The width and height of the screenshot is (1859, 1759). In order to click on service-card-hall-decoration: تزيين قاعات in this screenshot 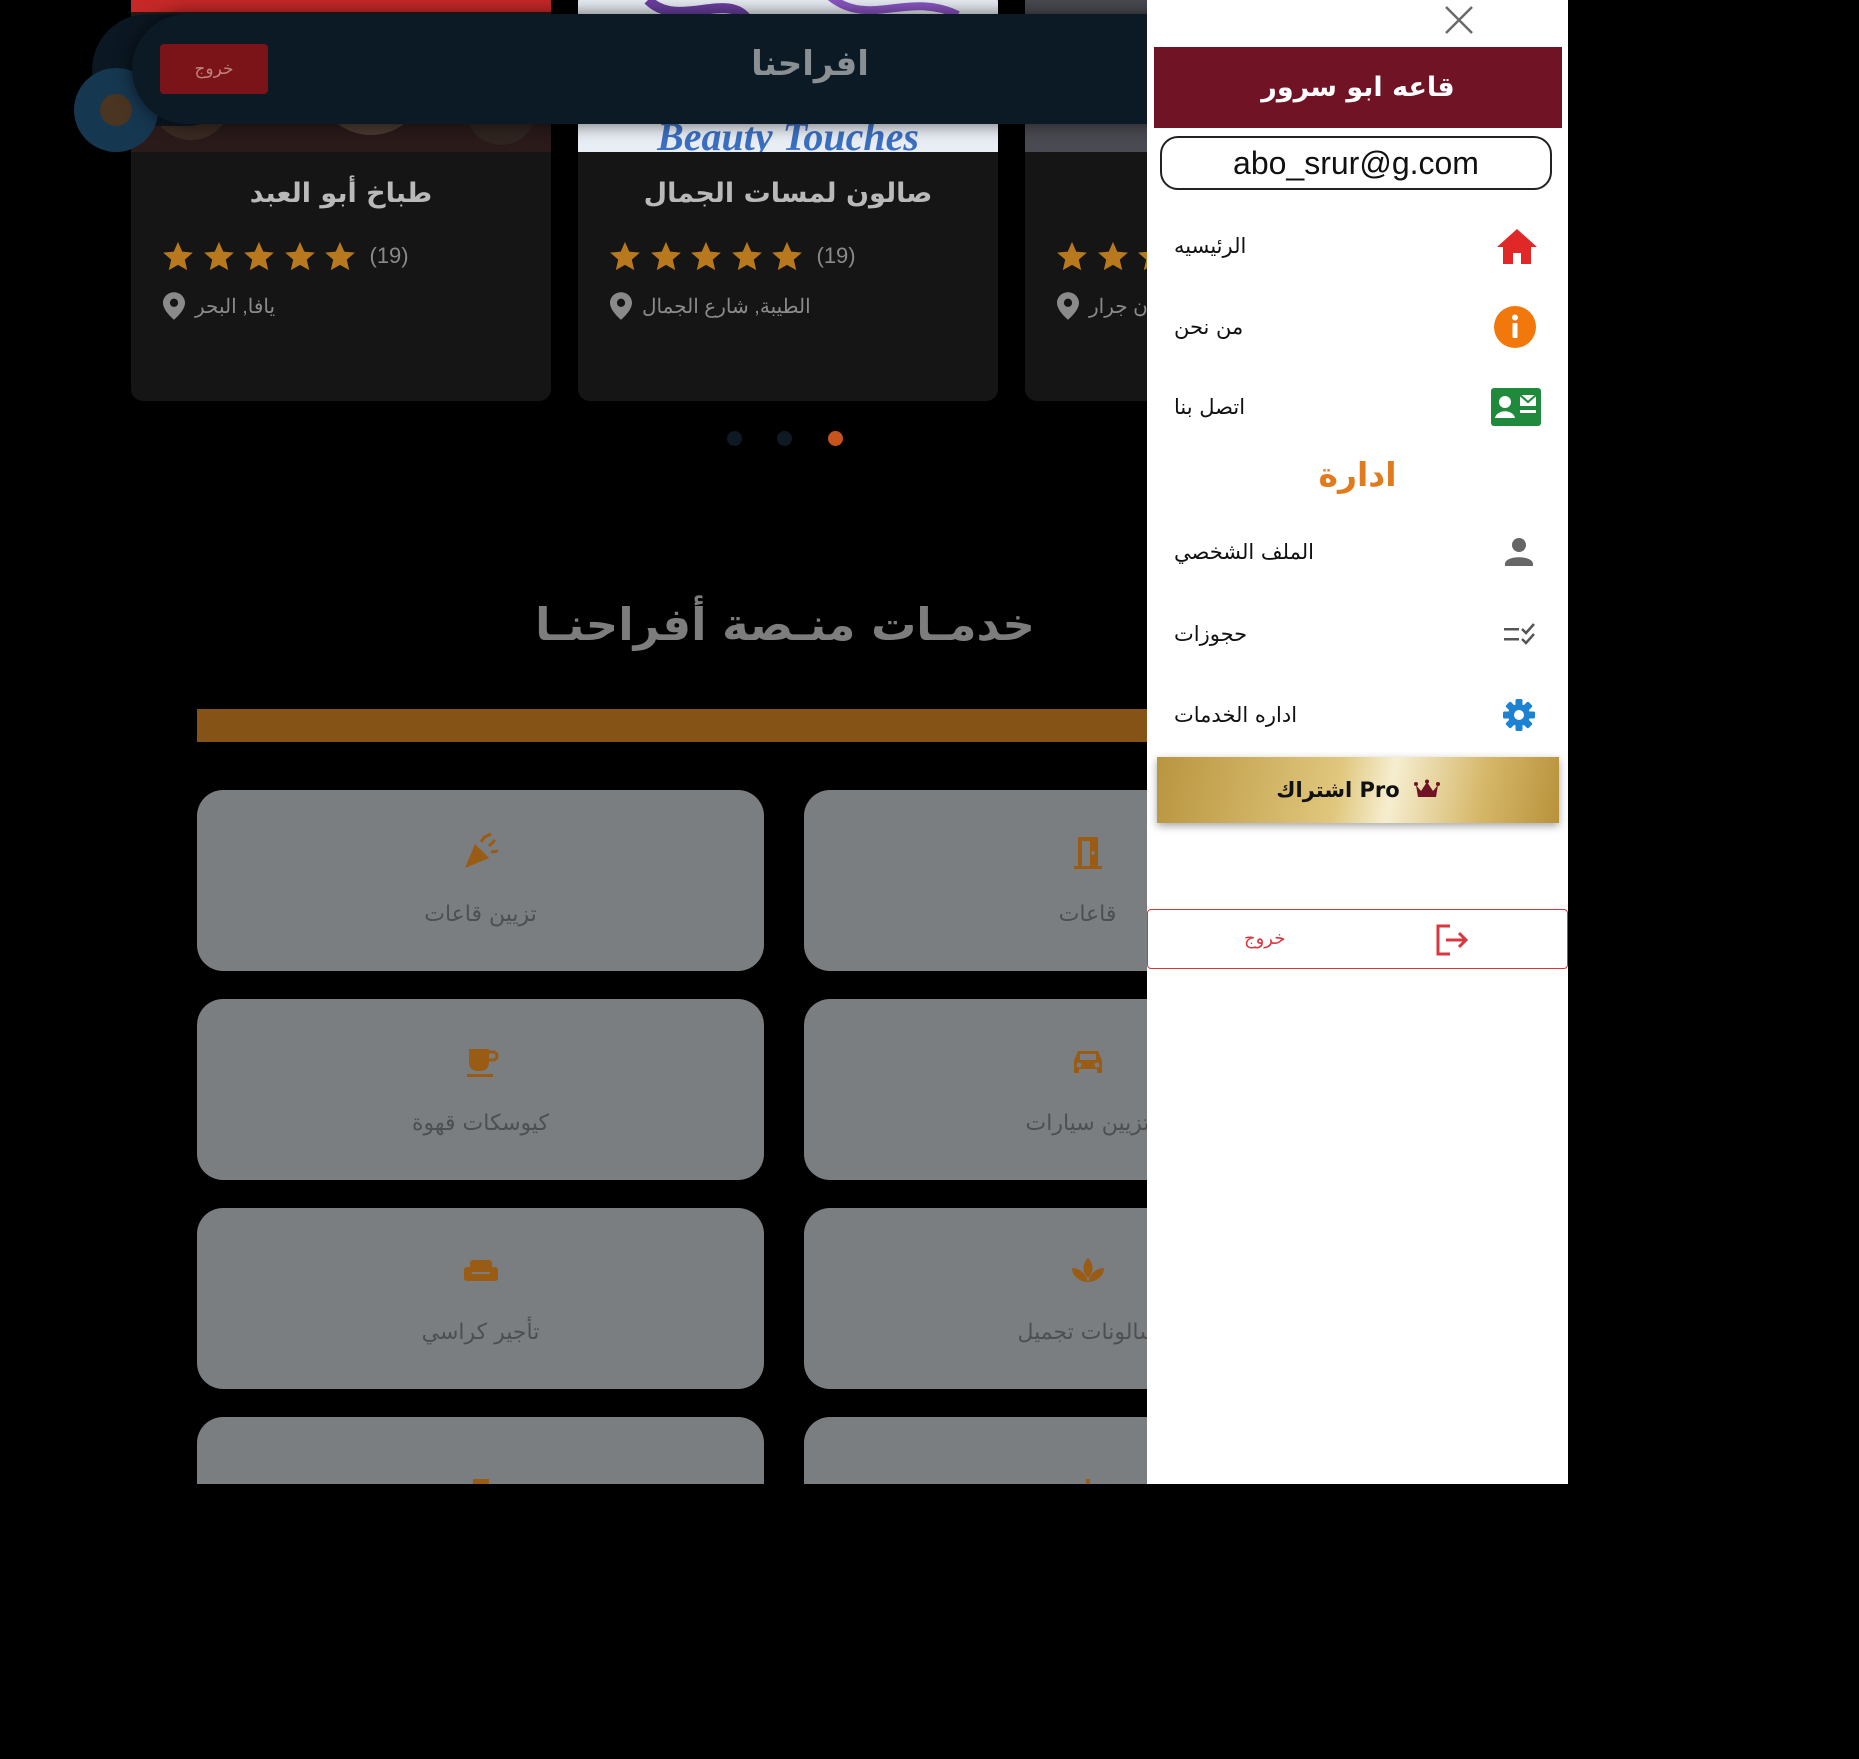, I will do `click(480, 880)`.